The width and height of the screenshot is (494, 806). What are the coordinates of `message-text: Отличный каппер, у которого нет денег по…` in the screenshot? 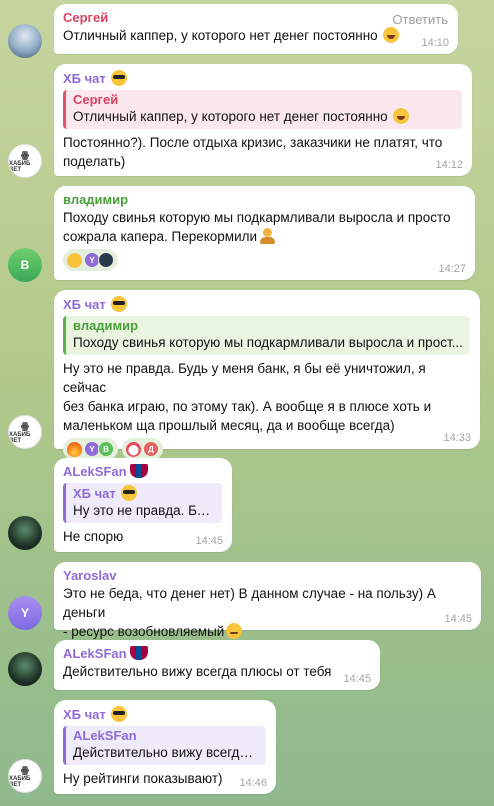 It's located at (255, 35).